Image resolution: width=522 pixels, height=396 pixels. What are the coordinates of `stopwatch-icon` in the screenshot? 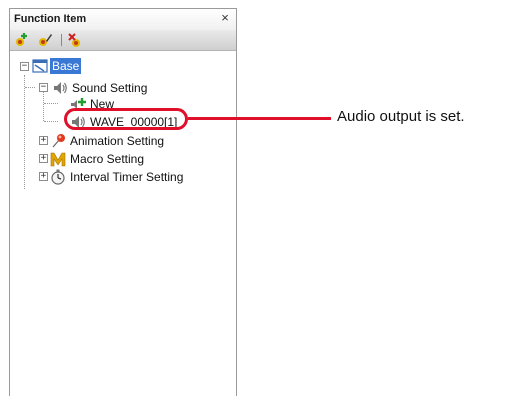 It's located at (58, 177).